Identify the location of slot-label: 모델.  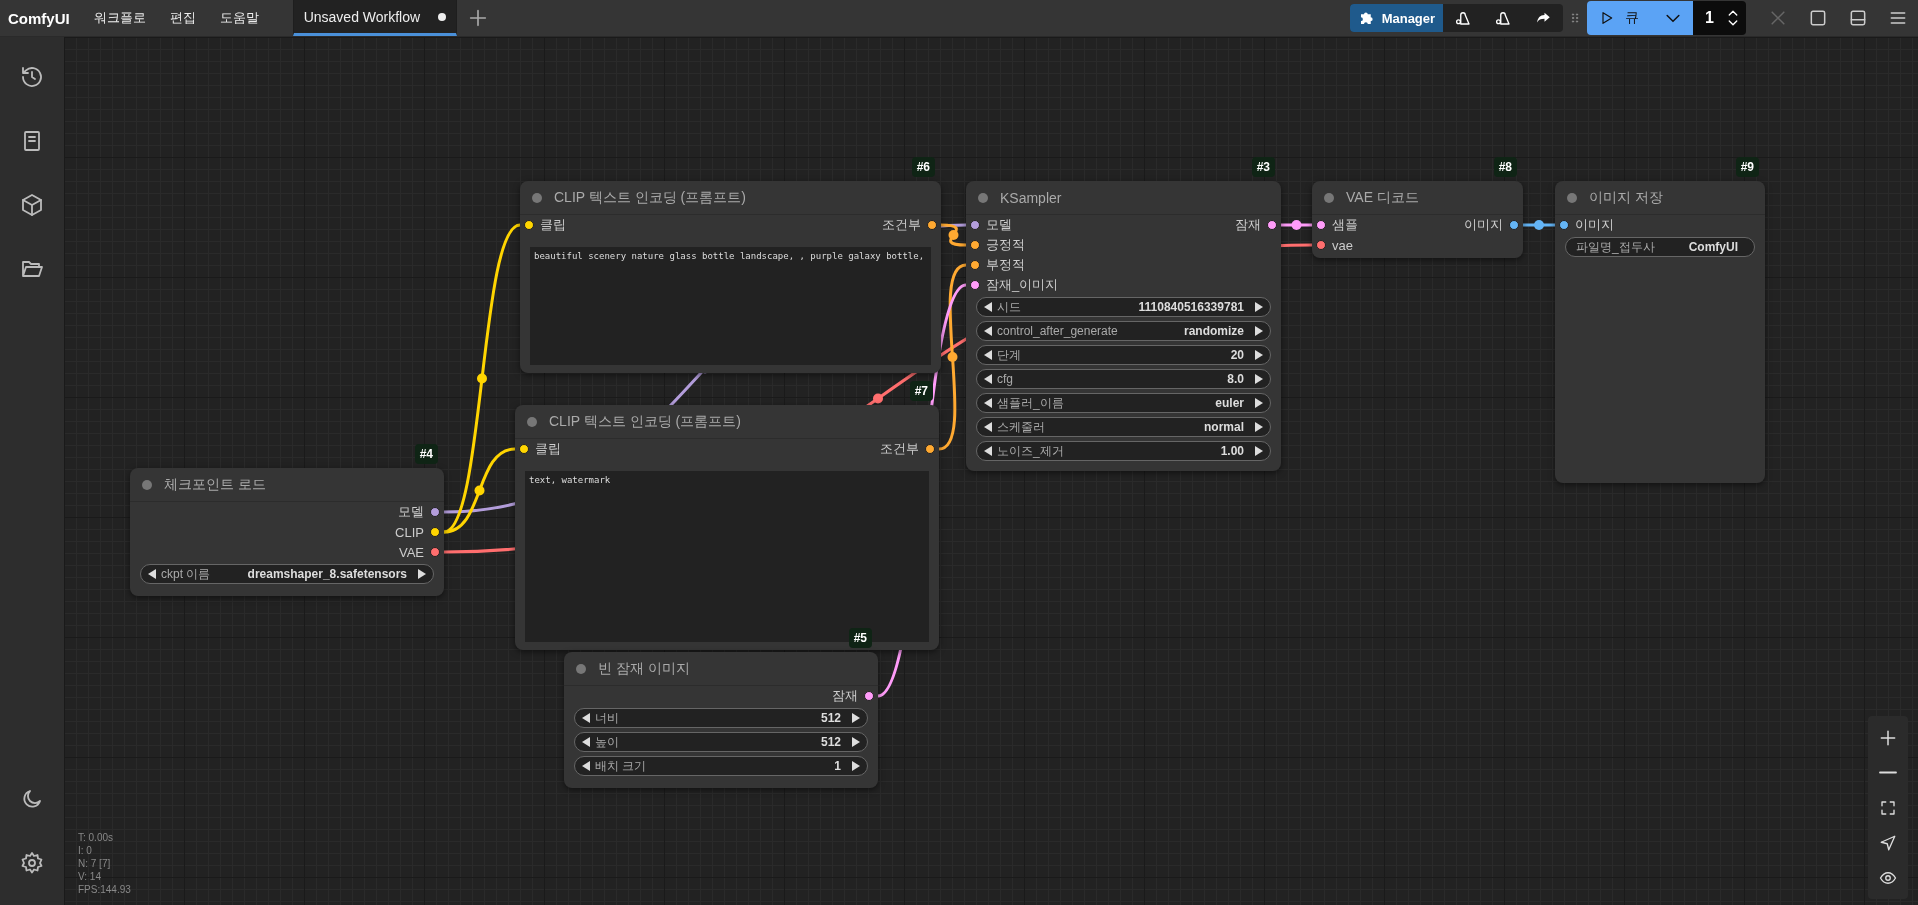
(411, 512).